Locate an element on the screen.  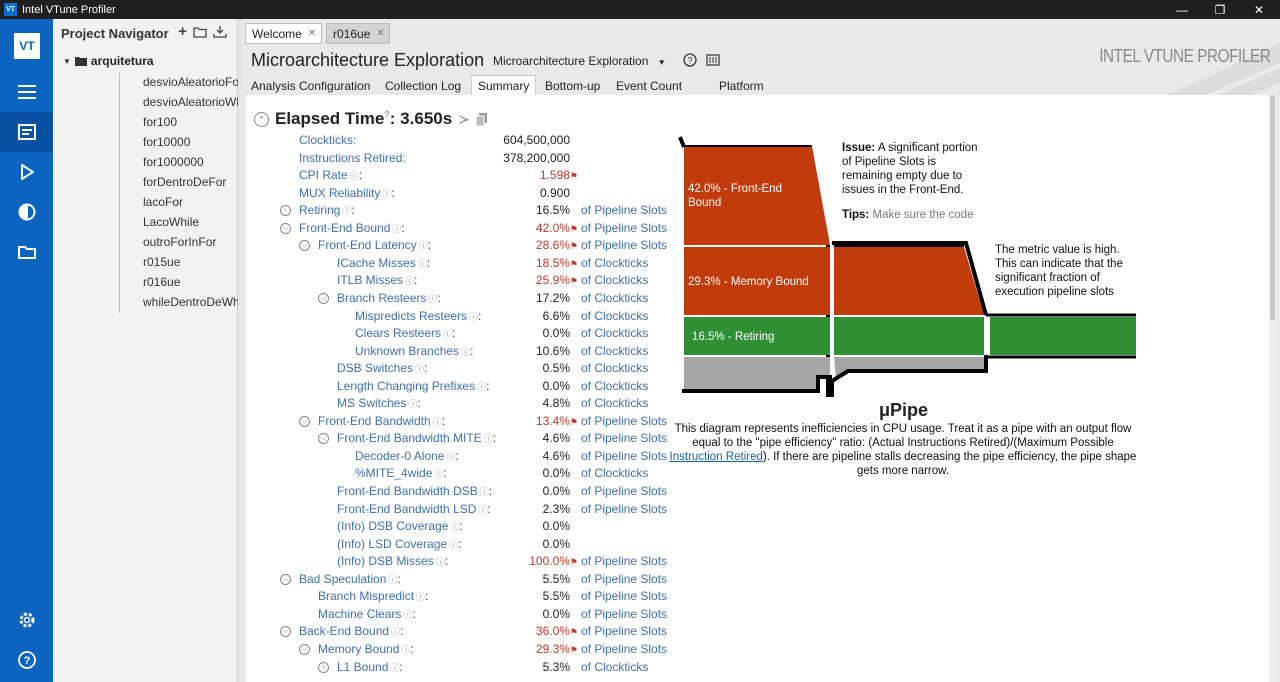
metric-label: Front-End Bandwidth ⓘ: is located at coordinates (381, 422).